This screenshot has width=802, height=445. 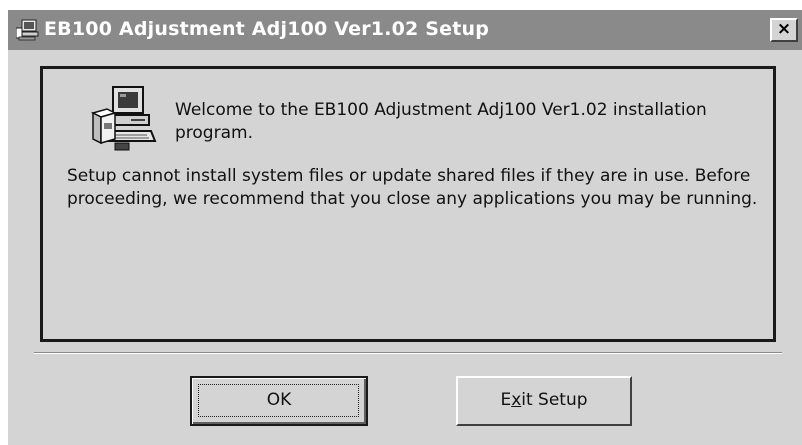 I want to click on exit-label-post: it Setup, so click(x=554, y=400).